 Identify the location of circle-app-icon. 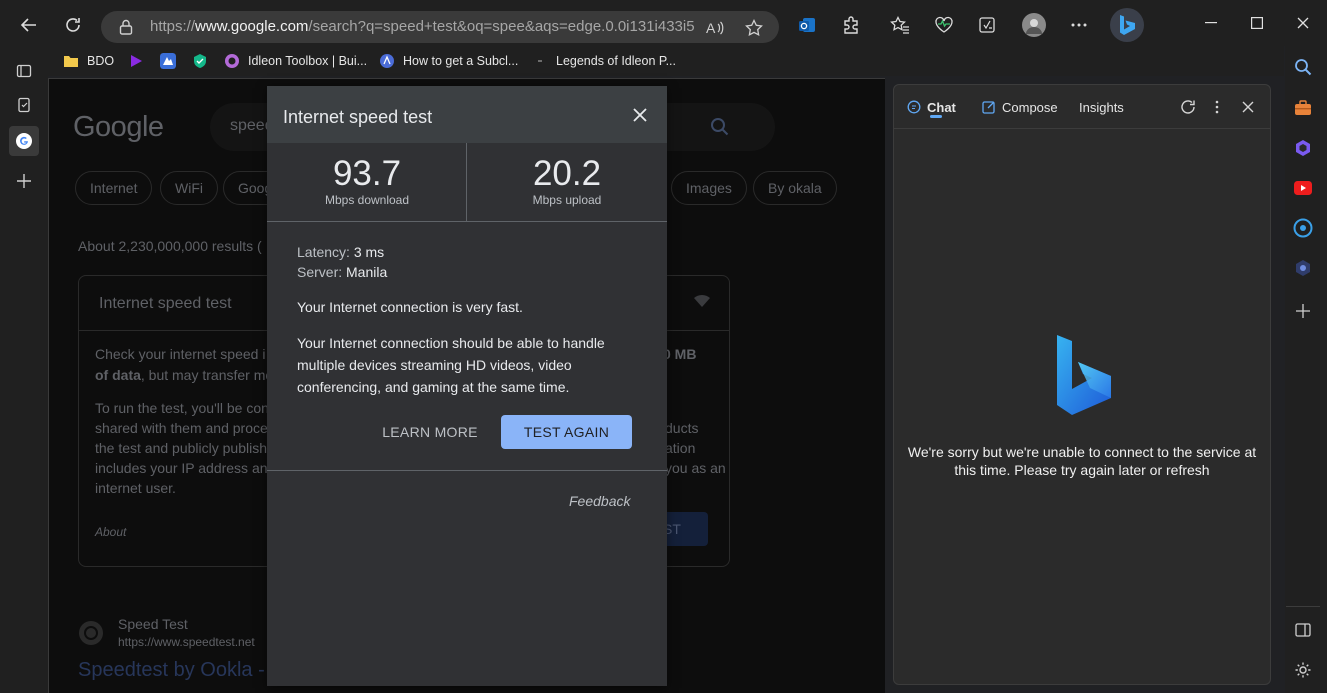
(1303, 228).